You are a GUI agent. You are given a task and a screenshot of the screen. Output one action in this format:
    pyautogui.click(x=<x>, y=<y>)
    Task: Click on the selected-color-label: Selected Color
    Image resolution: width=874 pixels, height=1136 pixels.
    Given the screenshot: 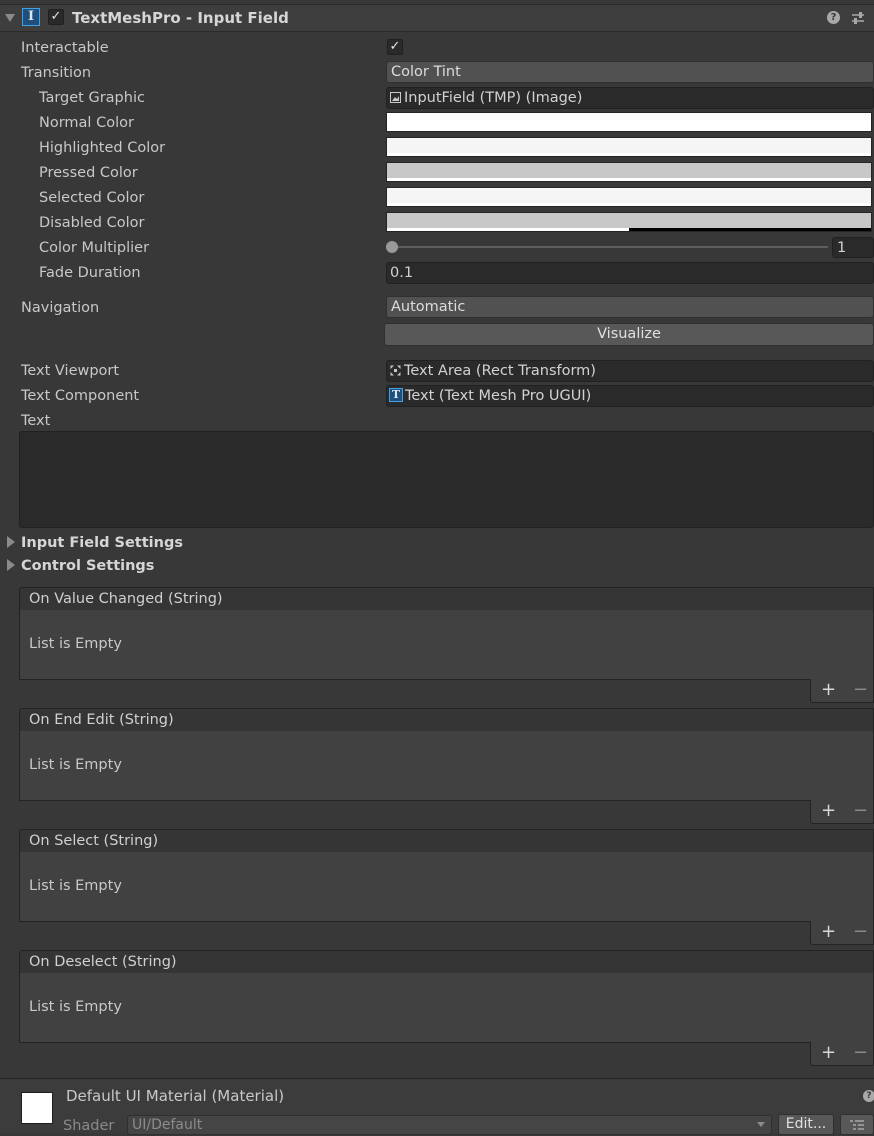 What is the action you would take?
    pyautogui.click(x=92, y=198)
    